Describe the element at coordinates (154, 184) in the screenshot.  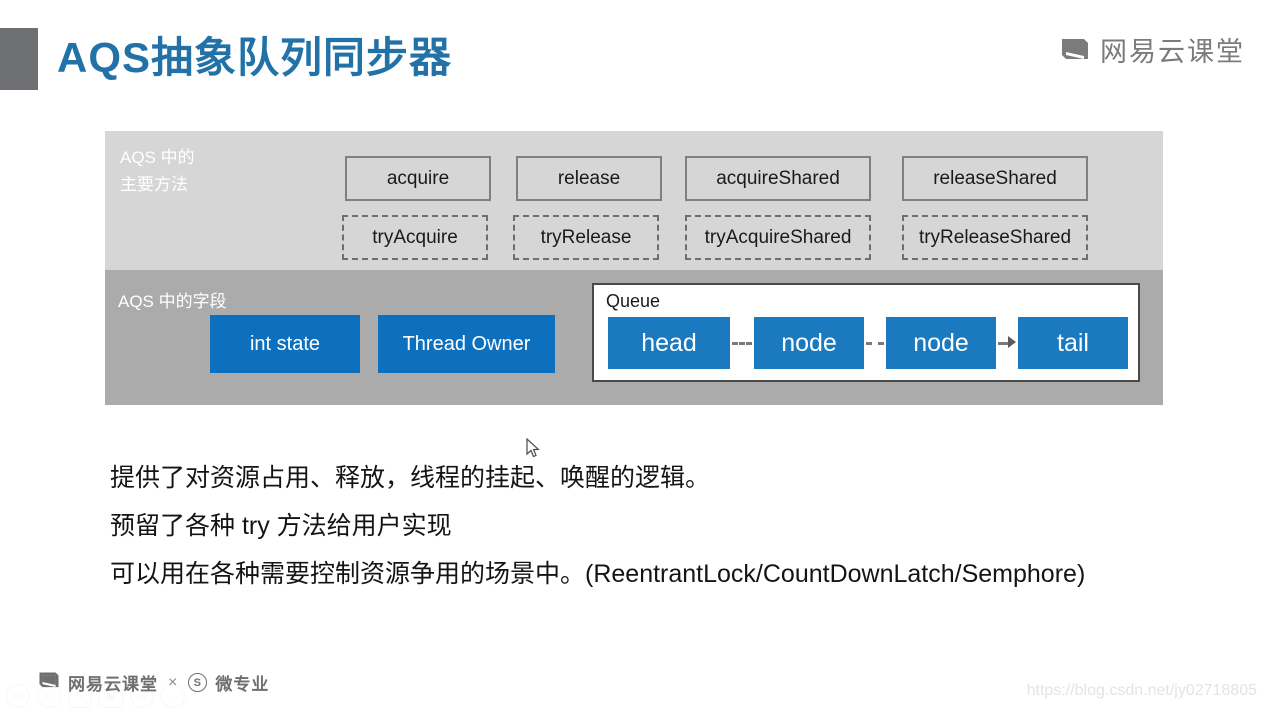
I see `methods-label-line2: 主要方法` at that location.